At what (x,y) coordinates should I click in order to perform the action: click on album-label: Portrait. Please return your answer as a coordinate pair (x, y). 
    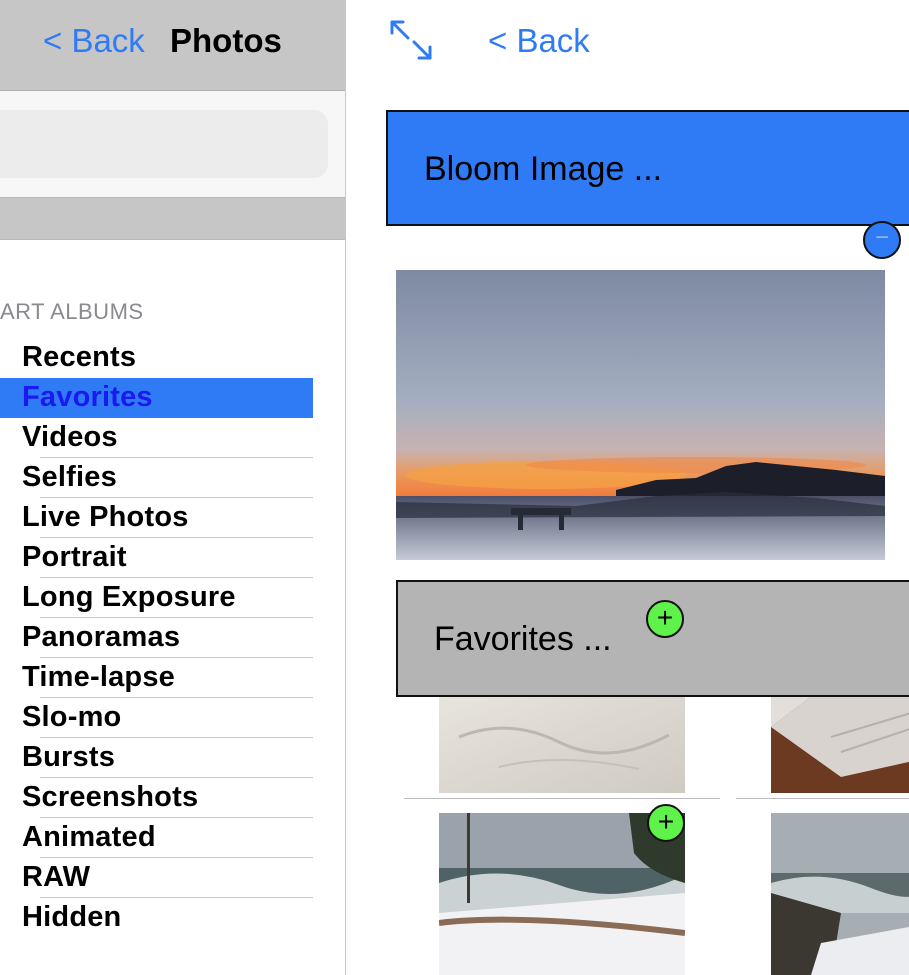
    Looking at the image, I should click on (74, 557).